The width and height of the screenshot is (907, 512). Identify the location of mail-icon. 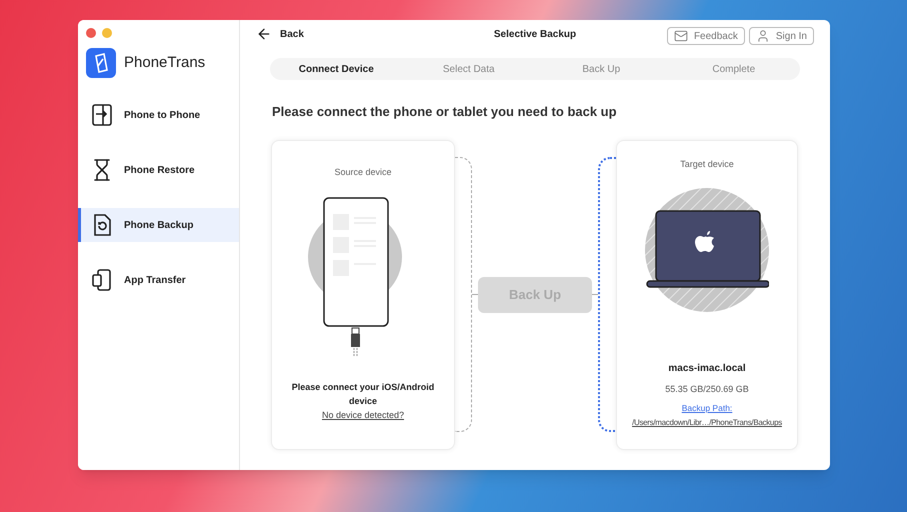
(681, 36).